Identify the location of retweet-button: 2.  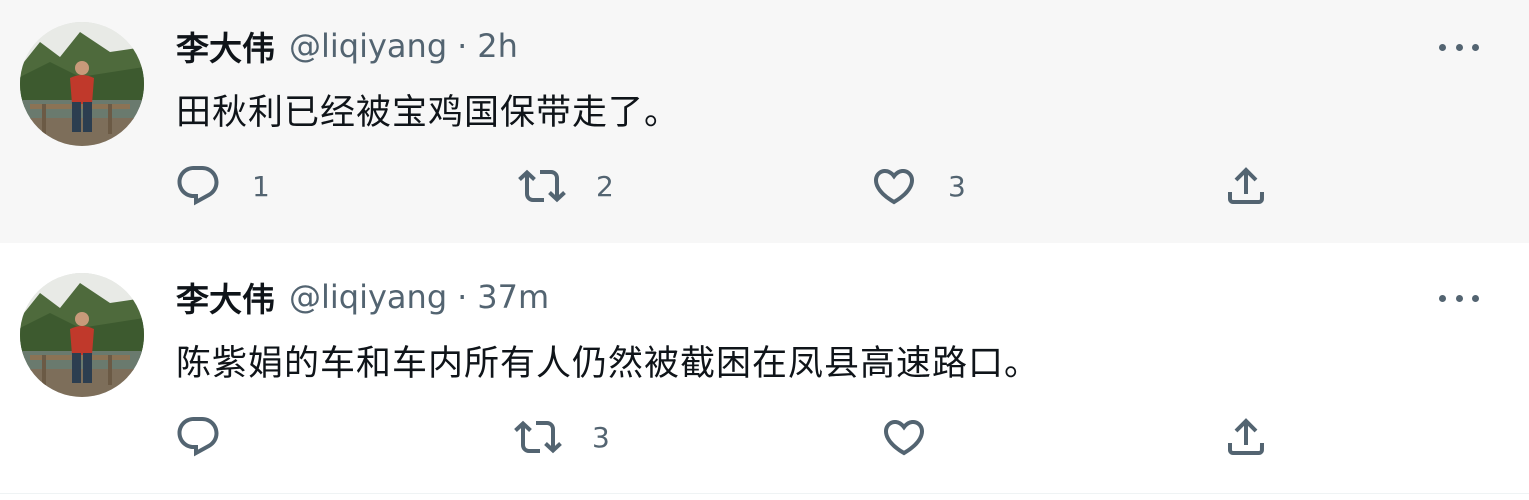
(566, 186).